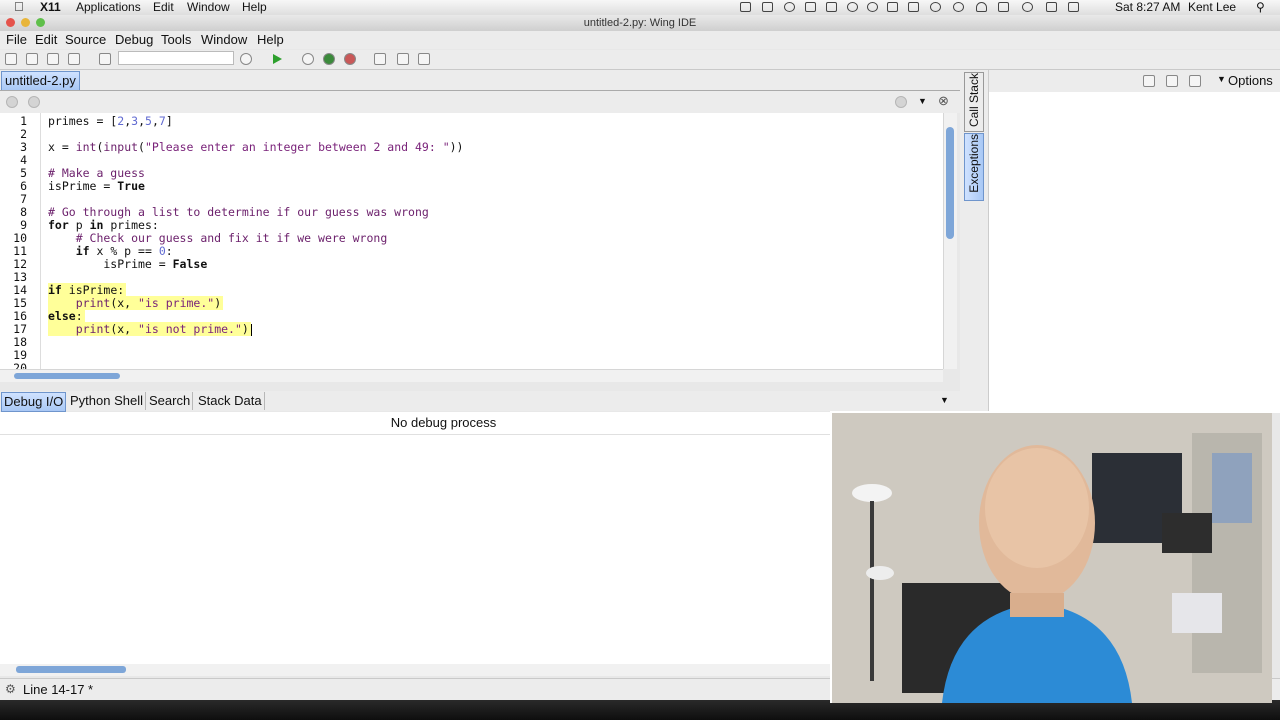 The image size is (1280, 720). What do you see at coordinates (224, 39) in the screenshot?
I see `menu-window: Window` at bounding box center [224, 39].